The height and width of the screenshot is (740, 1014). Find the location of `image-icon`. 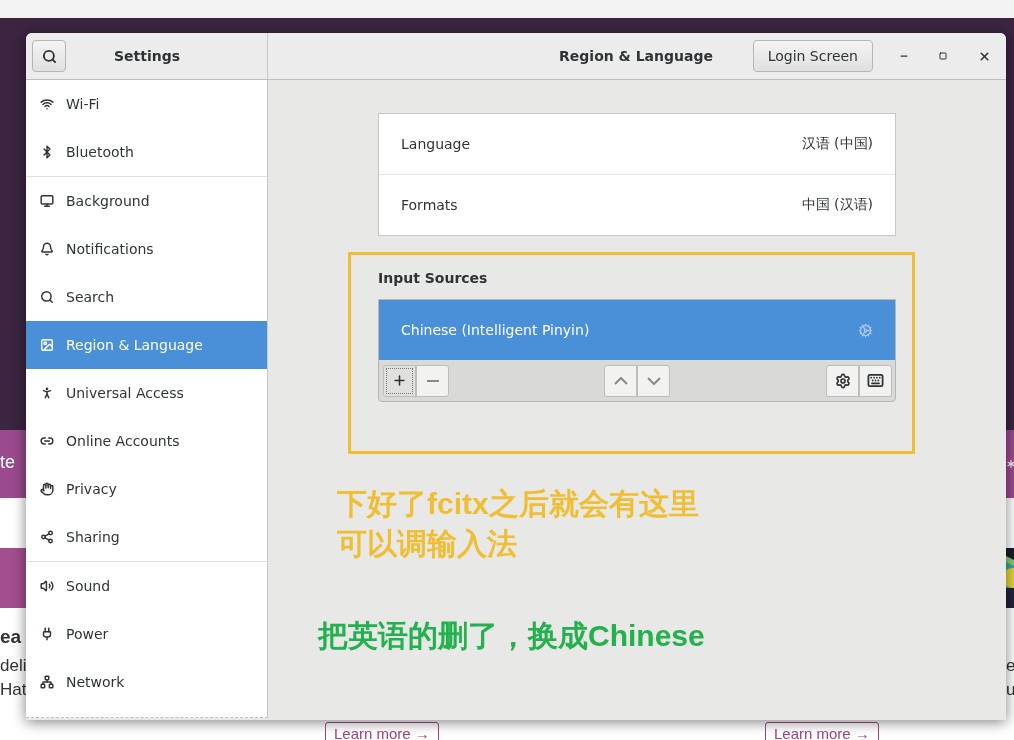

image-icon is located at coordinates (47, 345).